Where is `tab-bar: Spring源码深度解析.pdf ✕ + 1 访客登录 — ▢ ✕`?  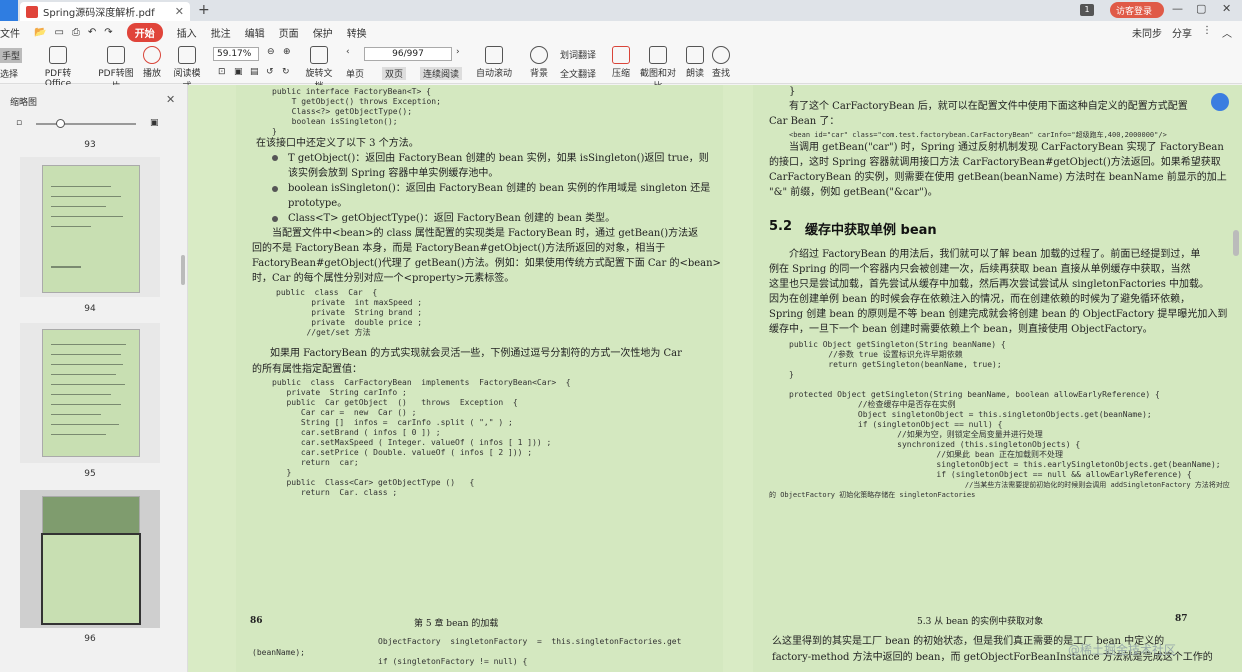
tab-bar: Spring源码深度解析.pdf ✕ + 1 访客登录 — ▢ ✕ is located at coordinates (621, 10).